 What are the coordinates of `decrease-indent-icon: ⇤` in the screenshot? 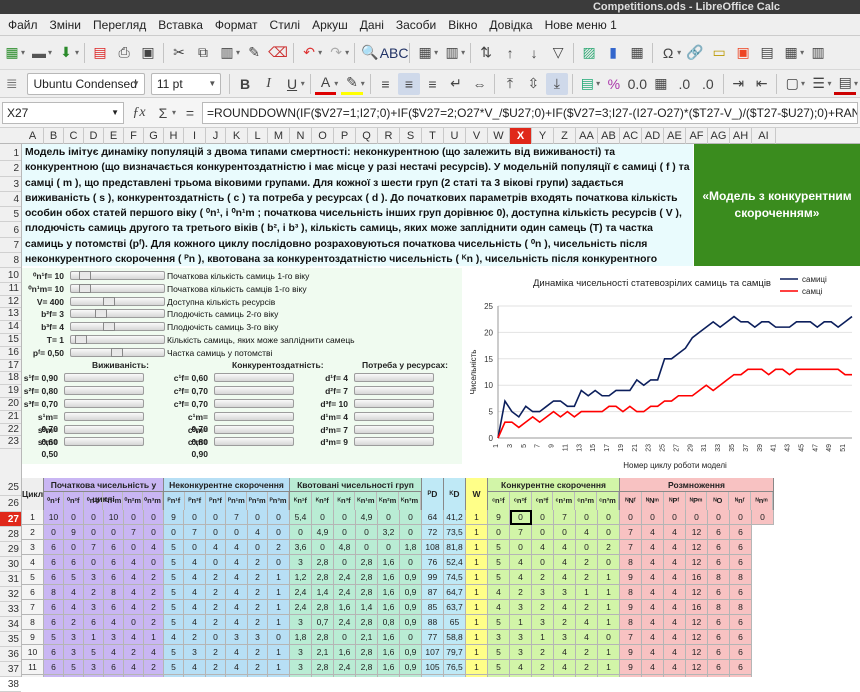 It's located at (761, 84).